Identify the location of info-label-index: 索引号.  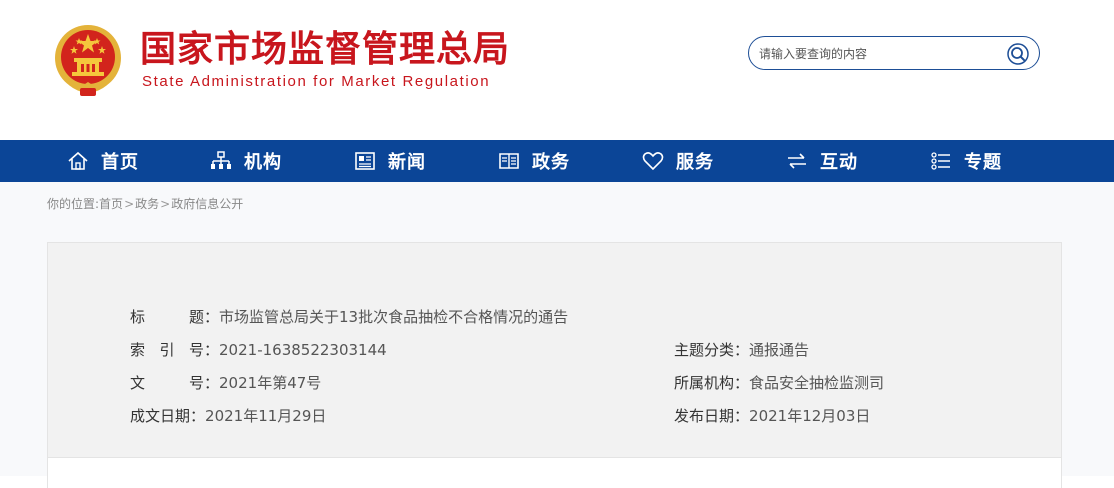
(167, 350).